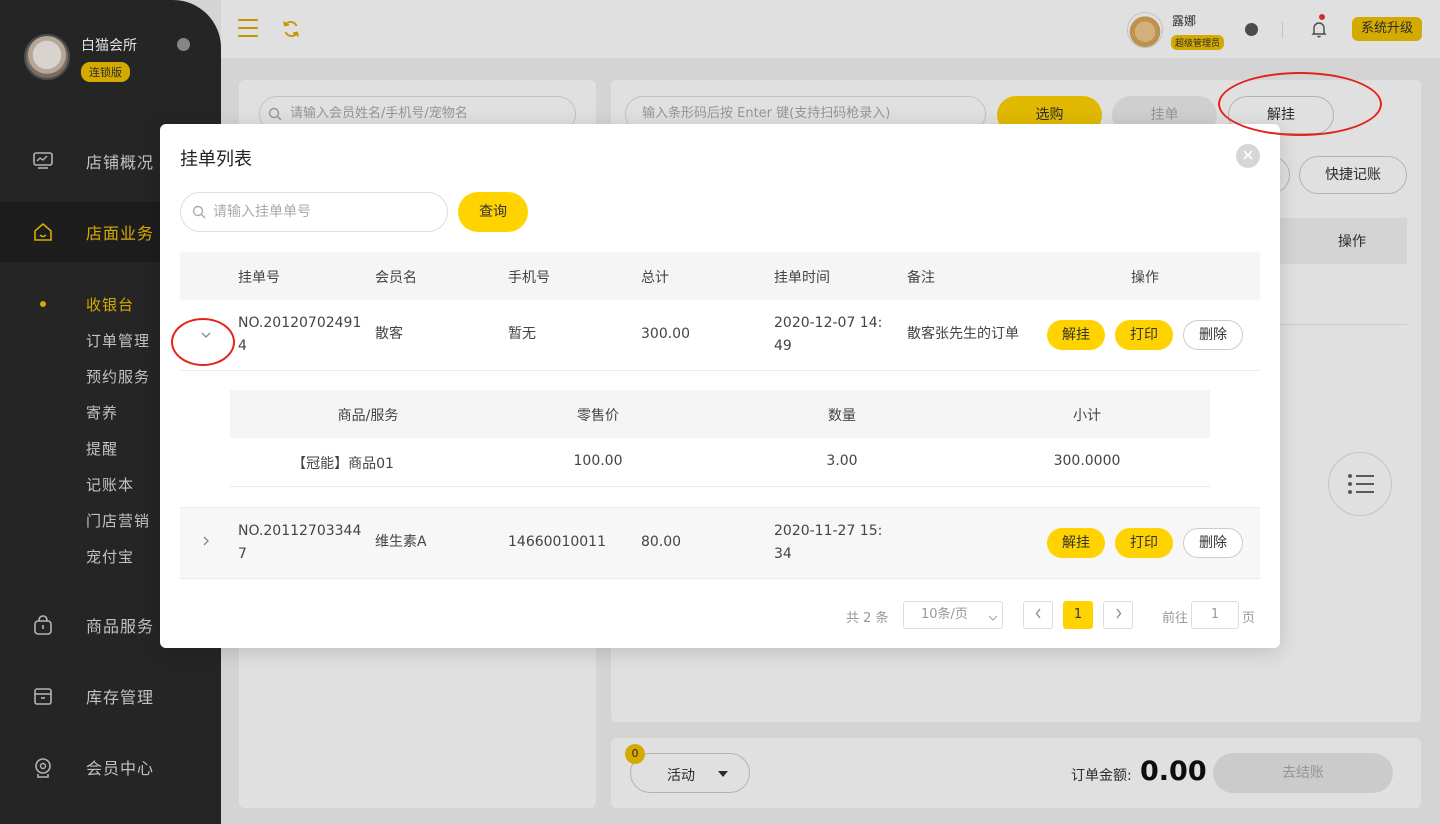 The width and height of the screenshot is (1440, 824). I want to click on phone: 14660010011, so click(557, 542).